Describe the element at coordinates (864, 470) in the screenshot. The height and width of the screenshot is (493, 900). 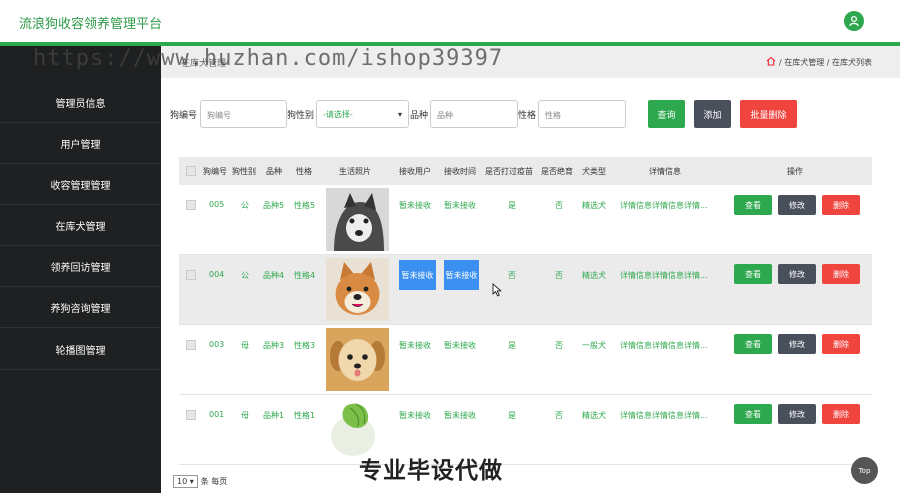
I see `back-to-top-button: Top` at that location.